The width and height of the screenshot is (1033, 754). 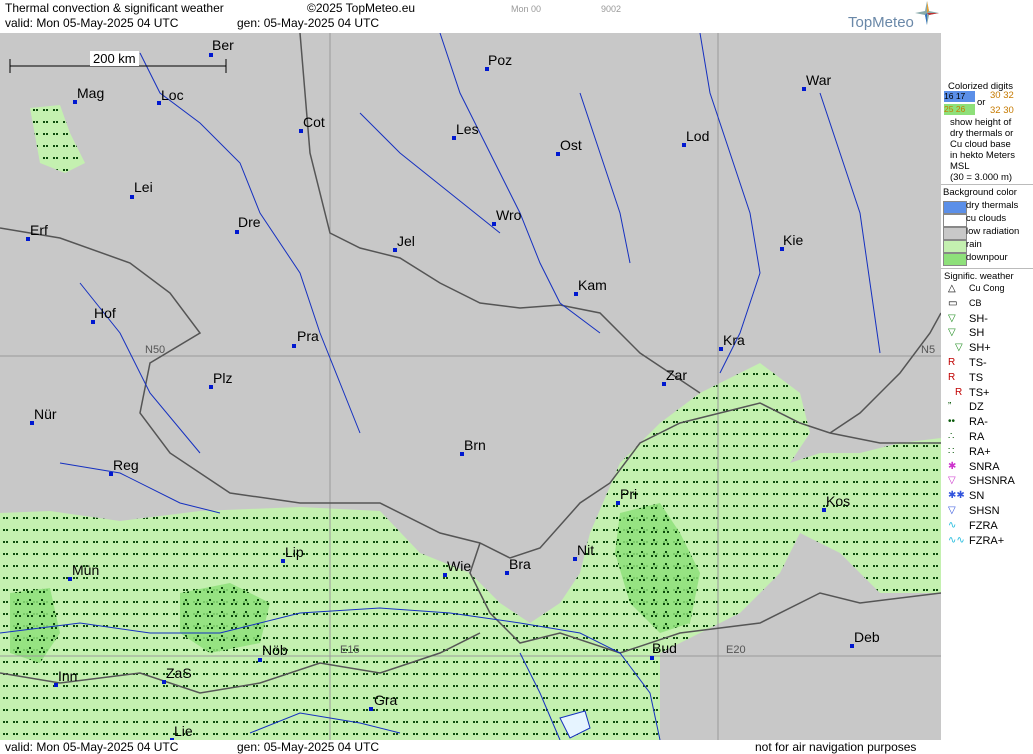 I want to click on legend-sig-label-7: TS+, so click(x=979, y=392).